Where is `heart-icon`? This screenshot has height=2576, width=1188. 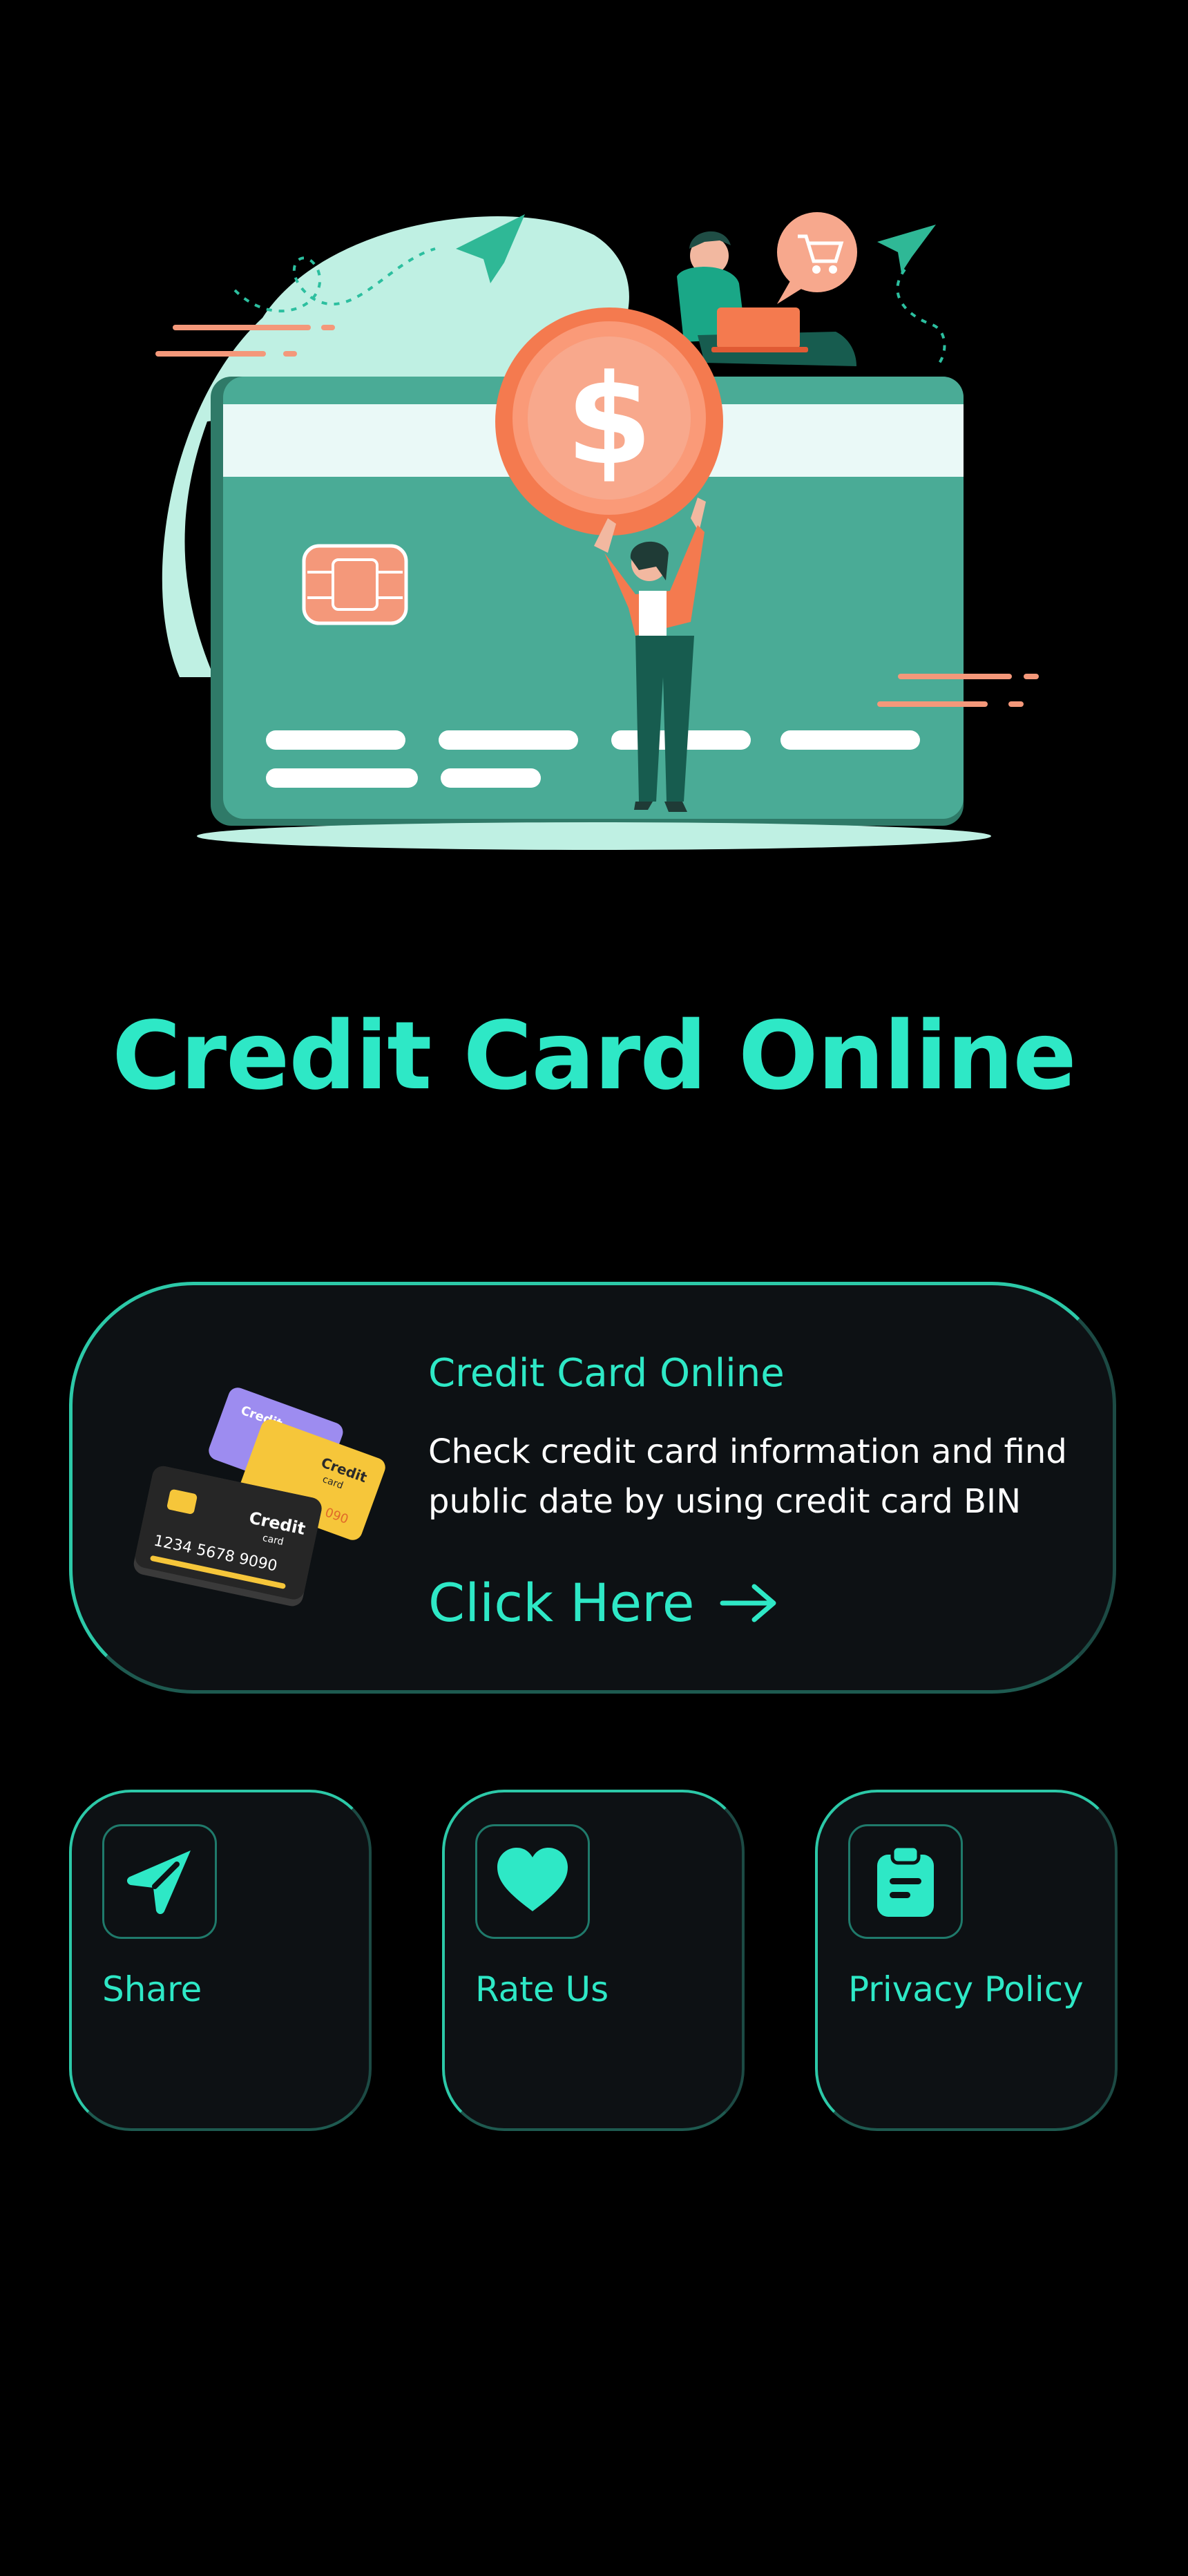 heart-icon is located at coordinates (532, 1879).